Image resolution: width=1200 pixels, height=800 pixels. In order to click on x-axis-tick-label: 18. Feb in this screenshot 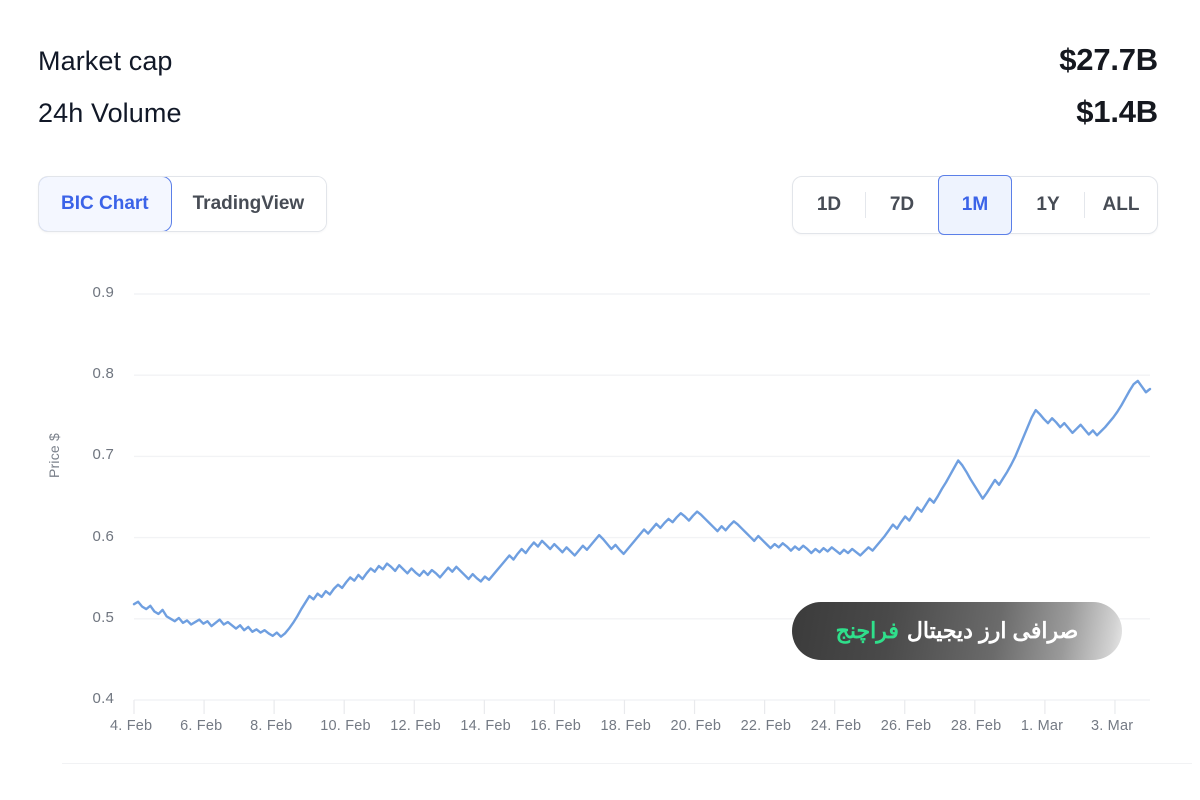, I will do `click(626, 726)`.